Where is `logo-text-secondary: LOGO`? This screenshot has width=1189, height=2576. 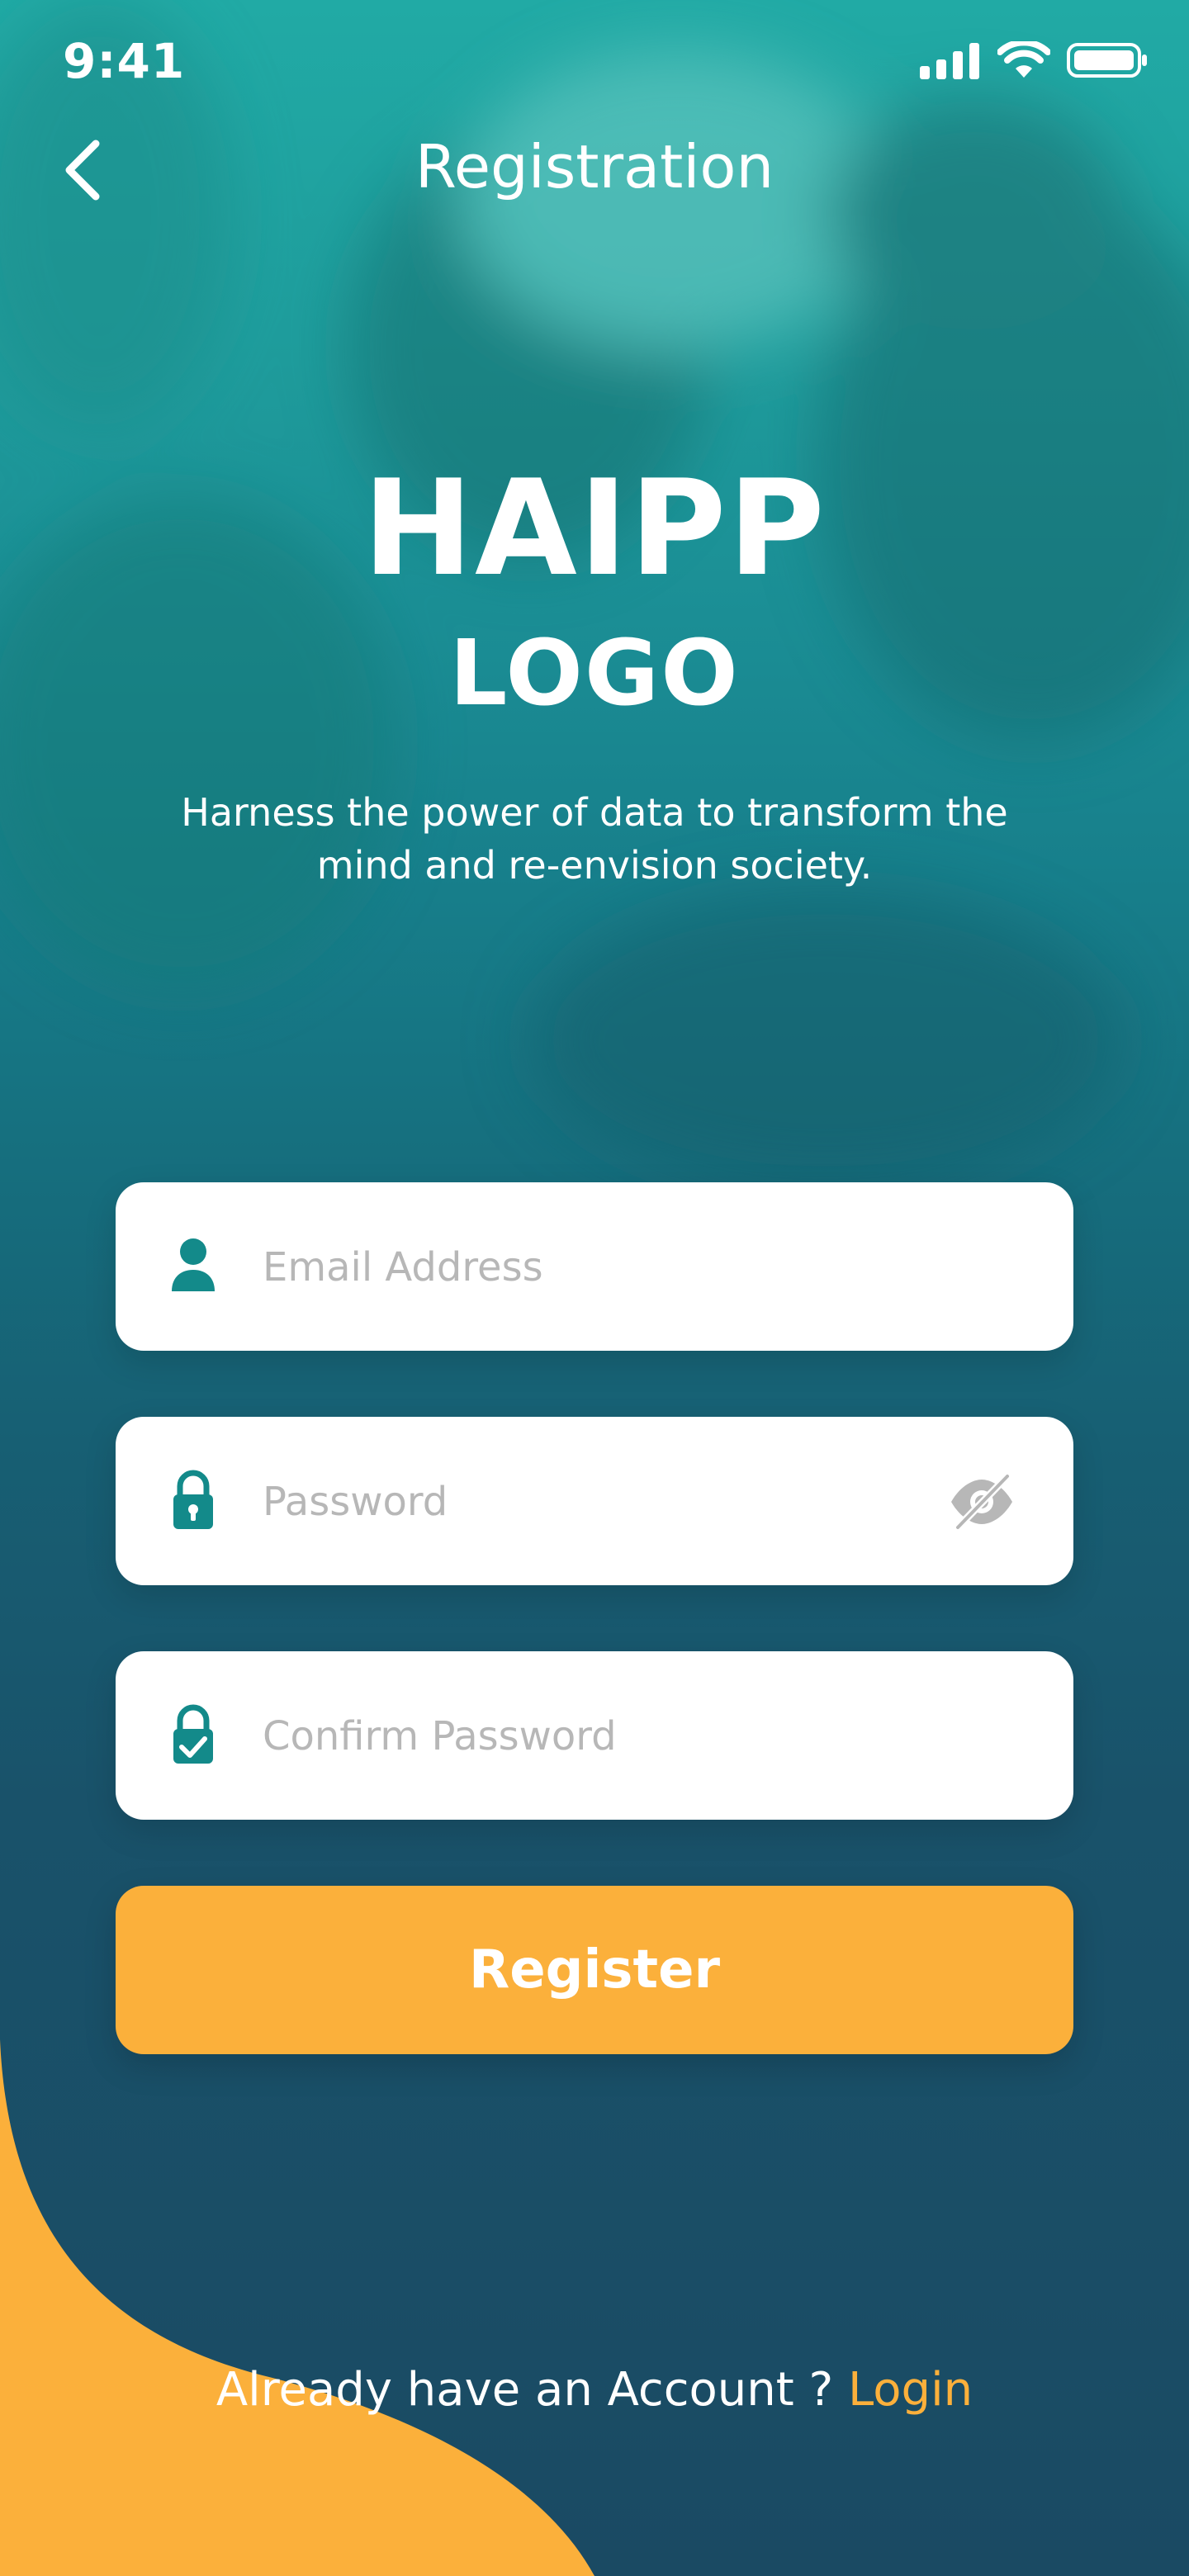
logo-text-secondary: LOGO is located at coordinates (594, 673).